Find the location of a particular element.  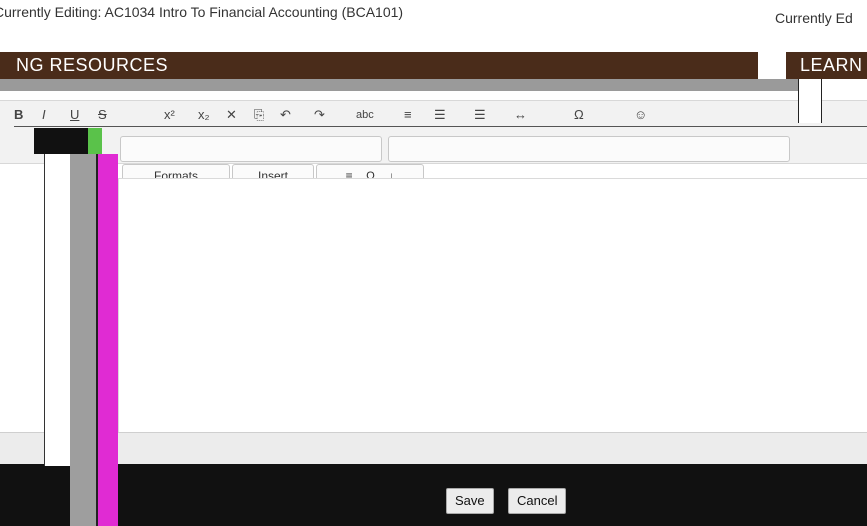

remove-format-icon: ✕ is located at coordinates (231, 115).